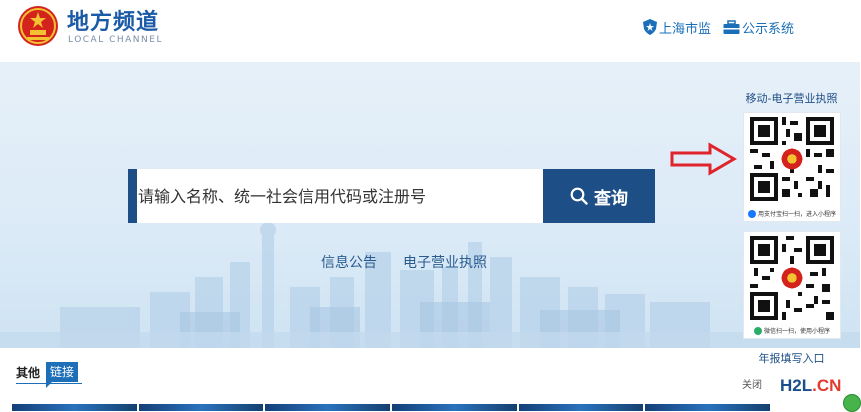 The image size is (861, 412). I want to click on link-thumbnails-strip, so click(392, 407).